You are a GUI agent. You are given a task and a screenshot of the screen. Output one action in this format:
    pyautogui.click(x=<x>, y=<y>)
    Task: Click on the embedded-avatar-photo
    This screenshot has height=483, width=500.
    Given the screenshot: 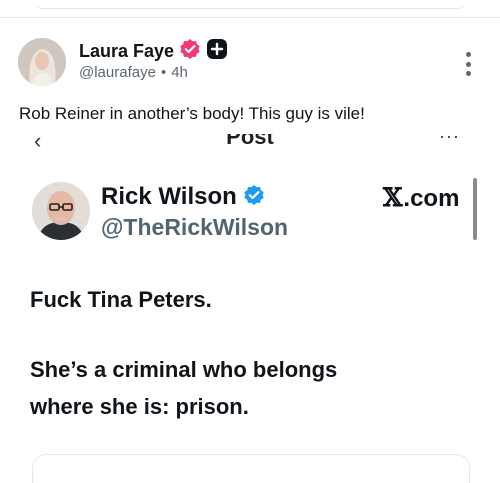 What is the action you would take?
    pyautogui.click(x=61, y=211)
    